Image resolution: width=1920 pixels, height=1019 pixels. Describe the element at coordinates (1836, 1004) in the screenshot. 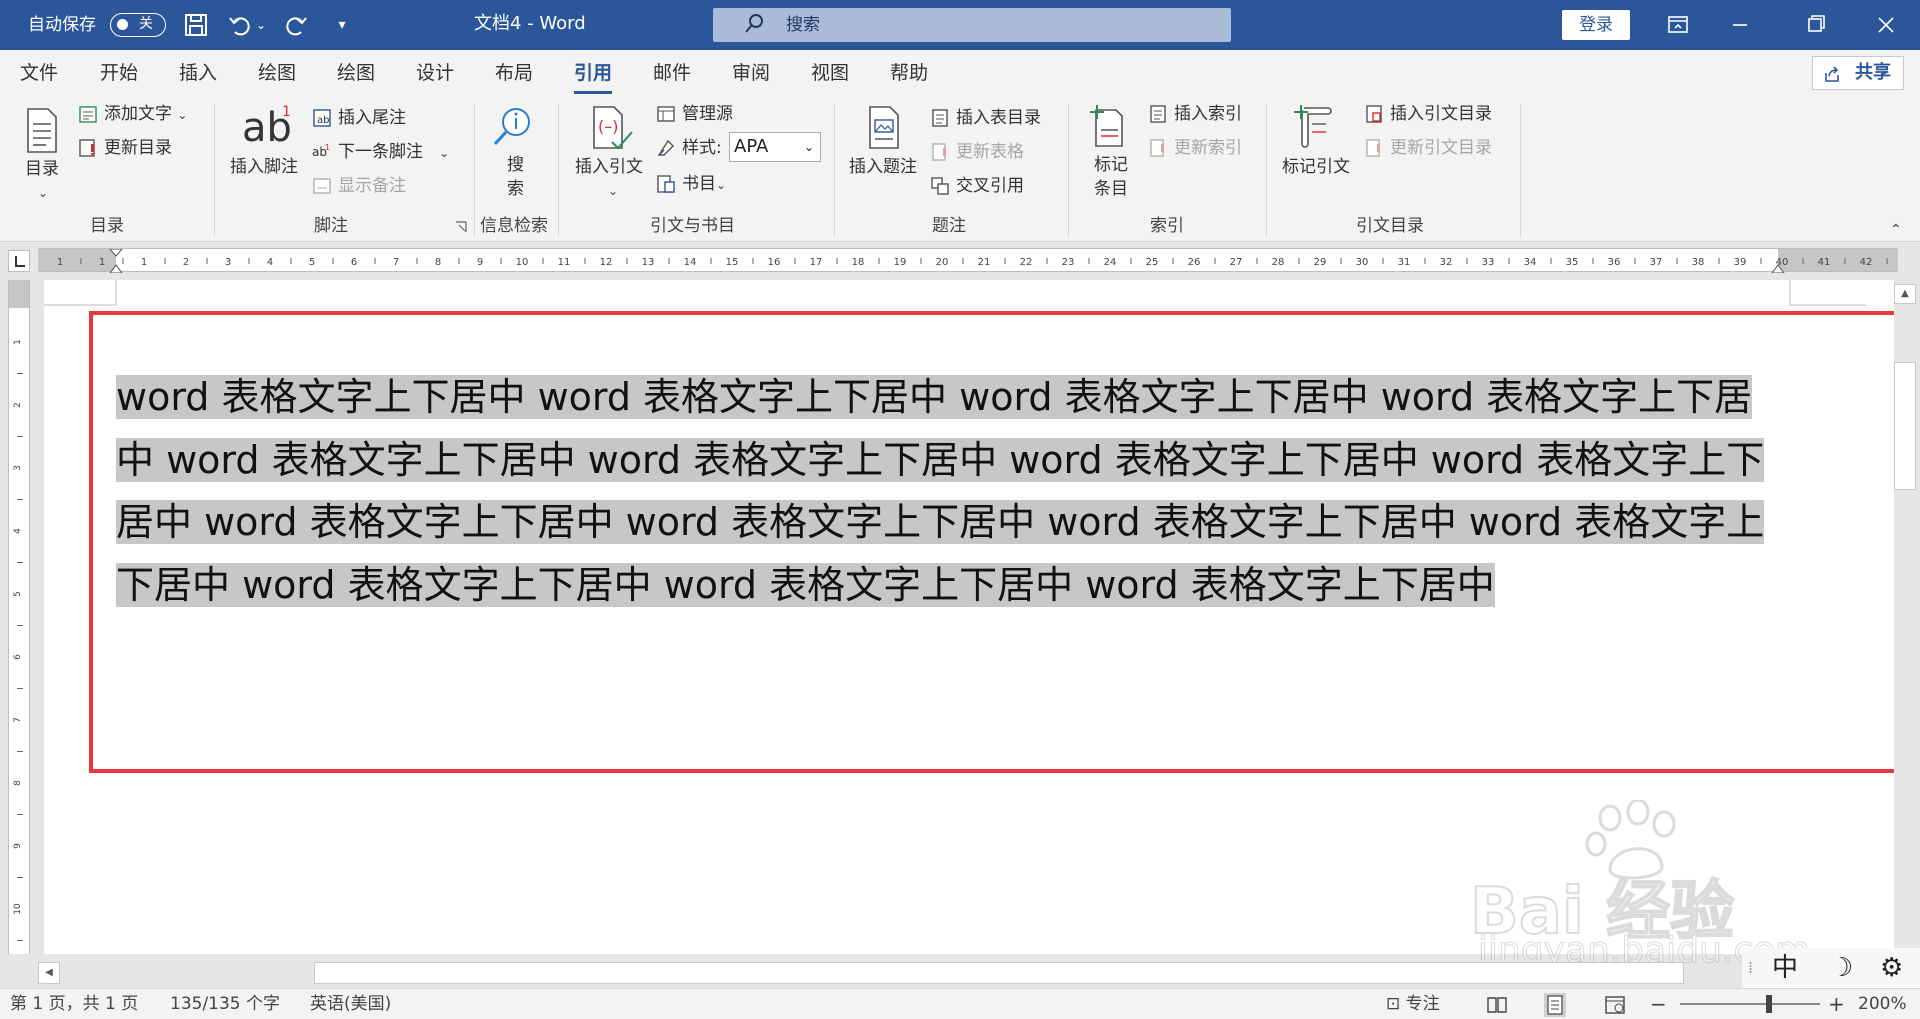

I see `zoom-in-button: +` at that location.